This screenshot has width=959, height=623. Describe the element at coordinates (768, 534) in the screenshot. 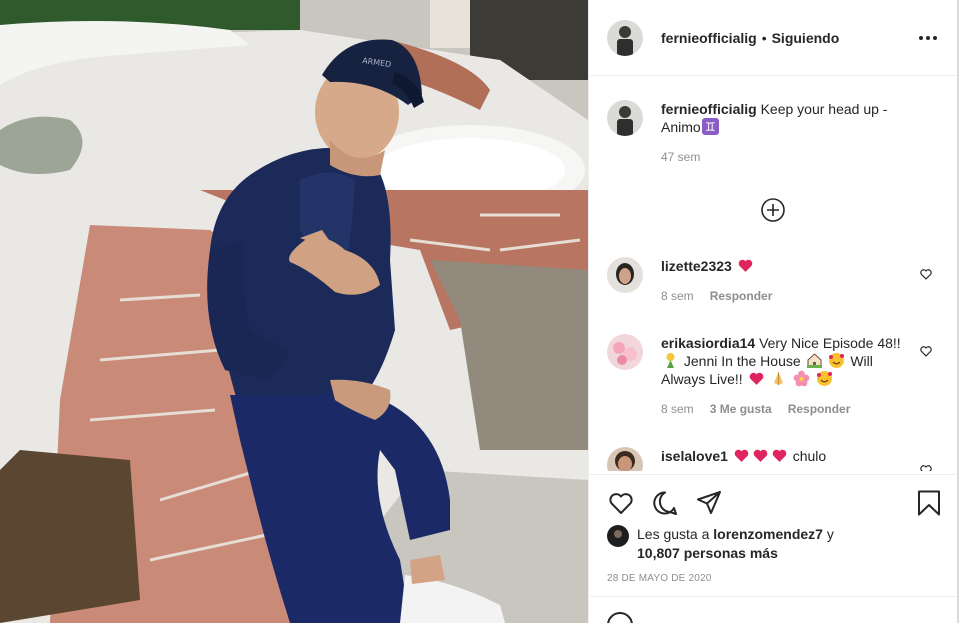

I see `liker-username: lorenzomendez7` at that location.